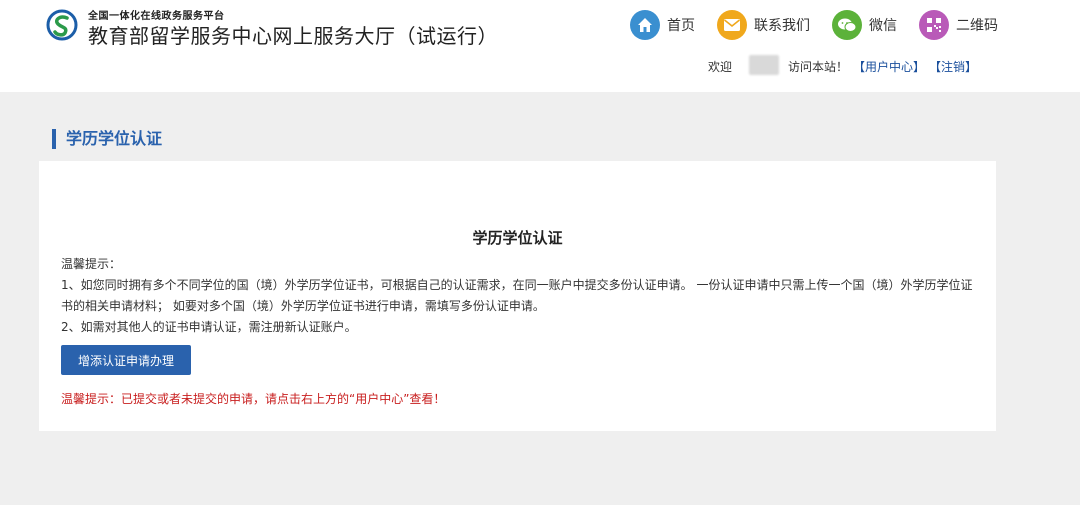  What do you see at coordinates (864, 25) in the screenshot?
I see `nav-wechat: 微信` at bounding box center [864, 25].